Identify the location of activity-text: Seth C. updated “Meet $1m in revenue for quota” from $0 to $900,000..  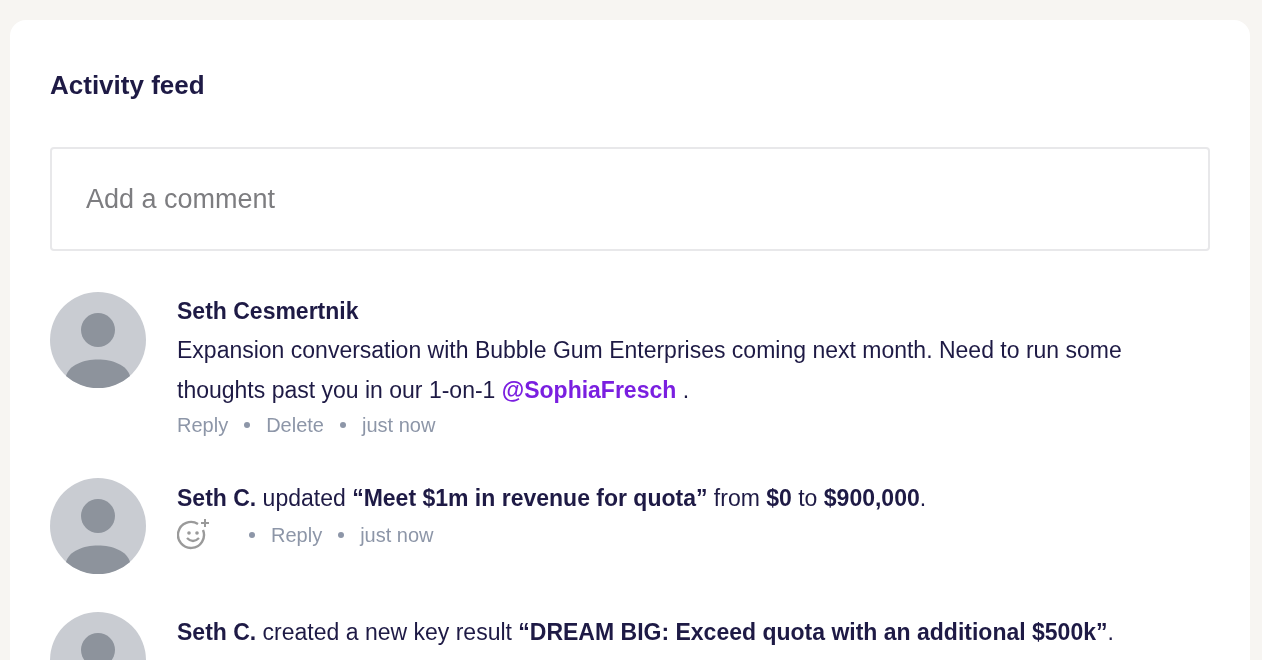
(552, 498).